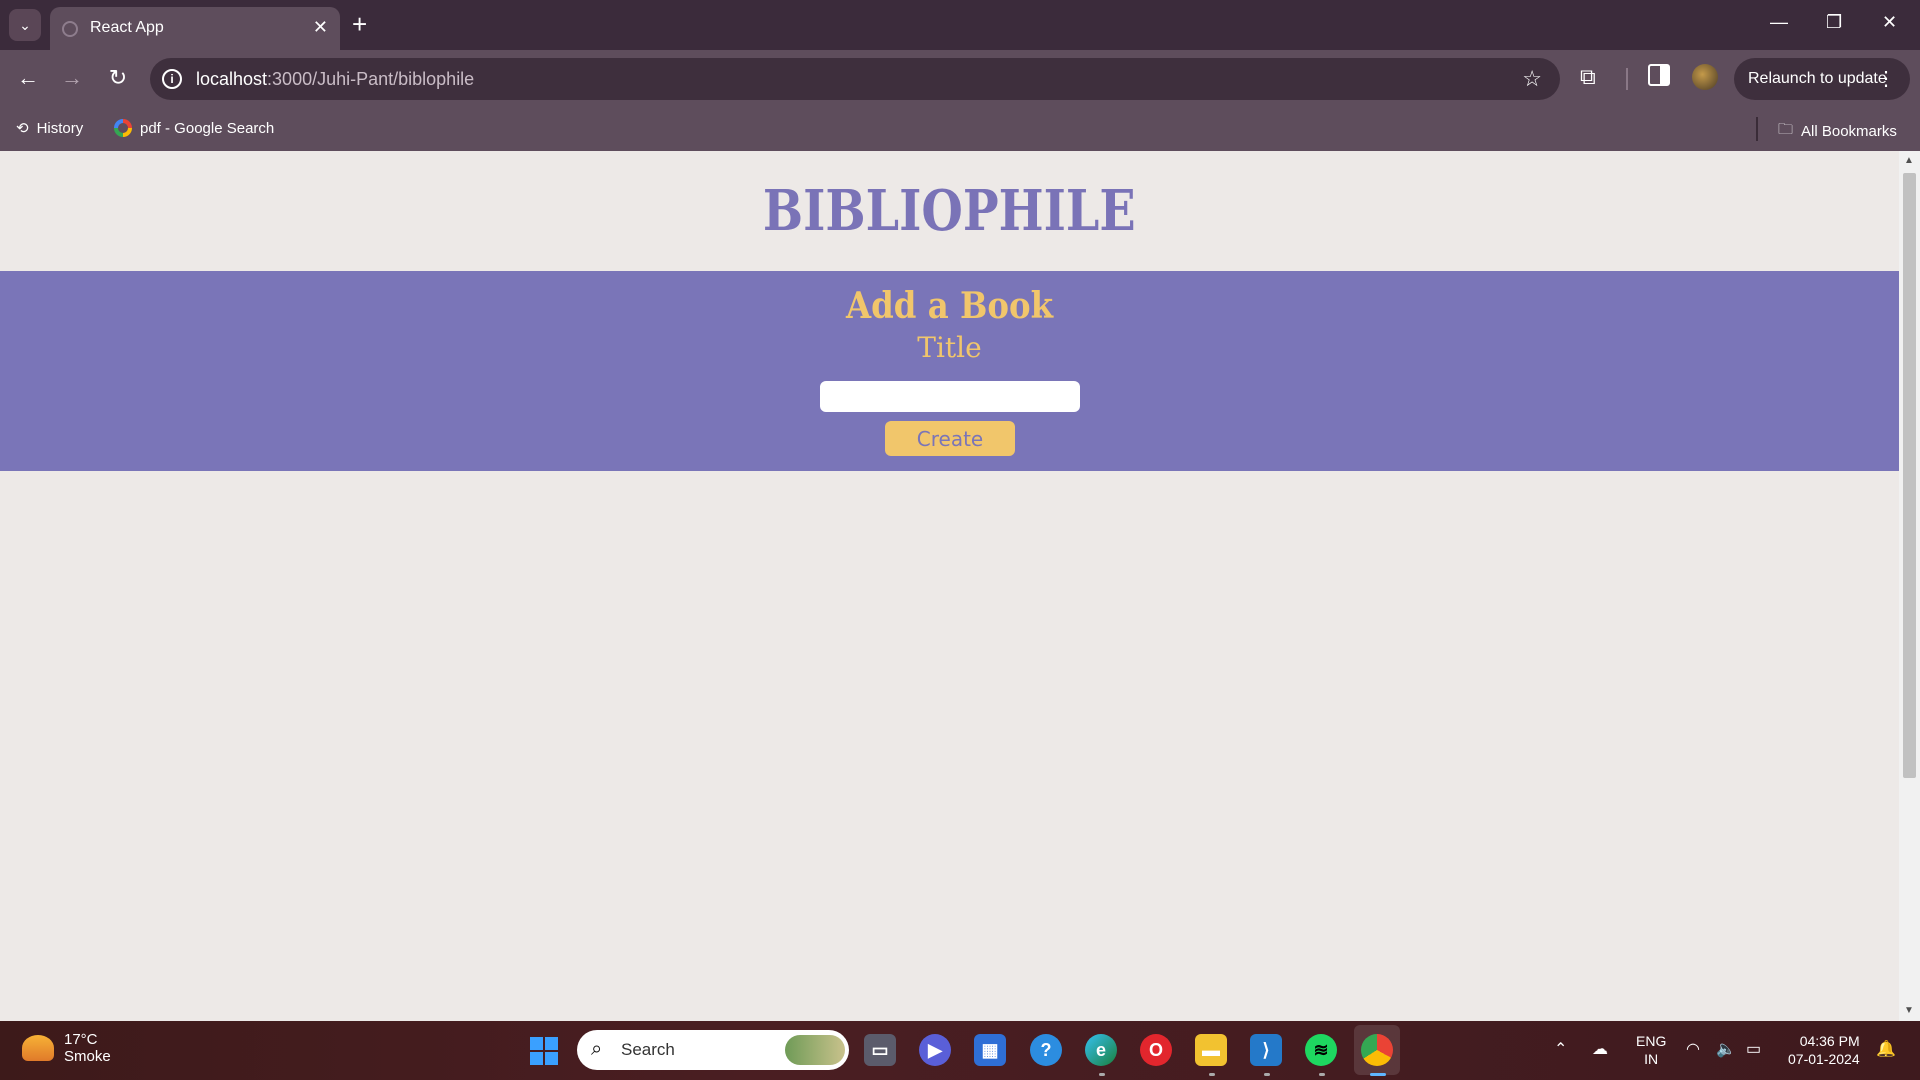  What do you see at coordinates (1824, 1059) in the screenshot?
I see `clock-date: 07-01-2024` at bounding box center [1824, 1059].